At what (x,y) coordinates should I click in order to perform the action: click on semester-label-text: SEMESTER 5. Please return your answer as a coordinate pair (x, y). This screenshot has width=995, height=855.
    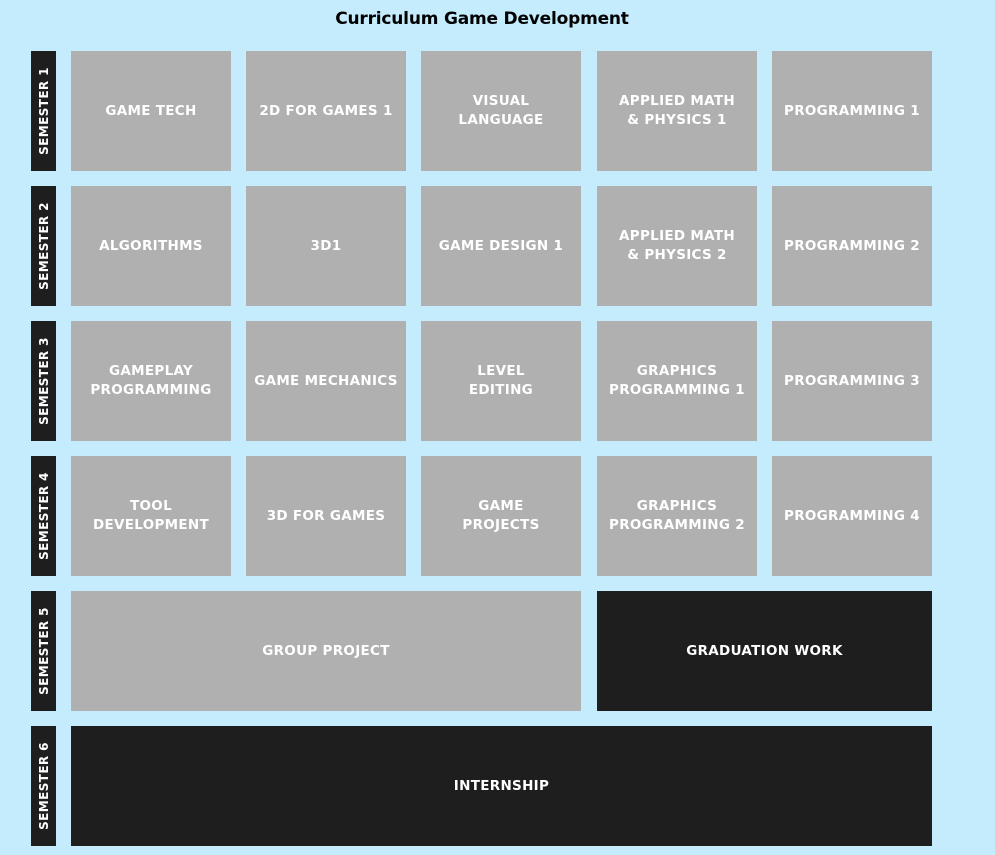
    Looking at the image, I should click on (43, 651).